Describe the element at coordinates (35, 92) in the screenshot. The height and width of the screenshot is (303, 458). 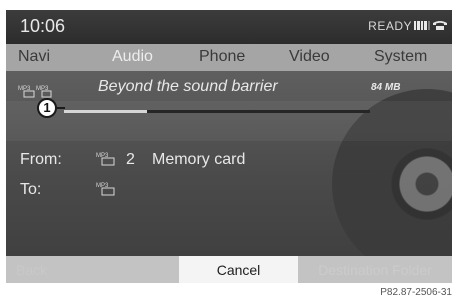
I see `mp3-folder-icon: MP3 MP3` at that location.